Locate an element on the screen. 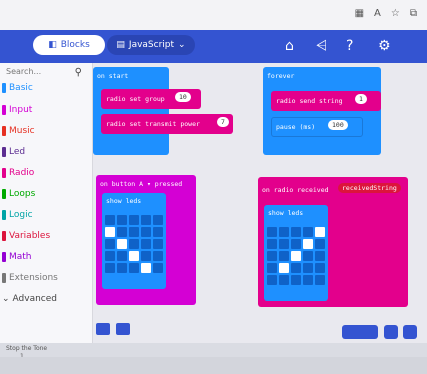  code-icon: ▤ is located at coordinates (120, 45).